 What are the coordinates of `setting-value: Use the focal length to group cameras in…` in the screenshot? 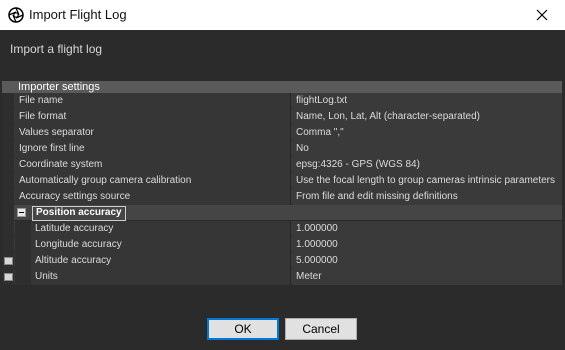 It's located at (427, 181).